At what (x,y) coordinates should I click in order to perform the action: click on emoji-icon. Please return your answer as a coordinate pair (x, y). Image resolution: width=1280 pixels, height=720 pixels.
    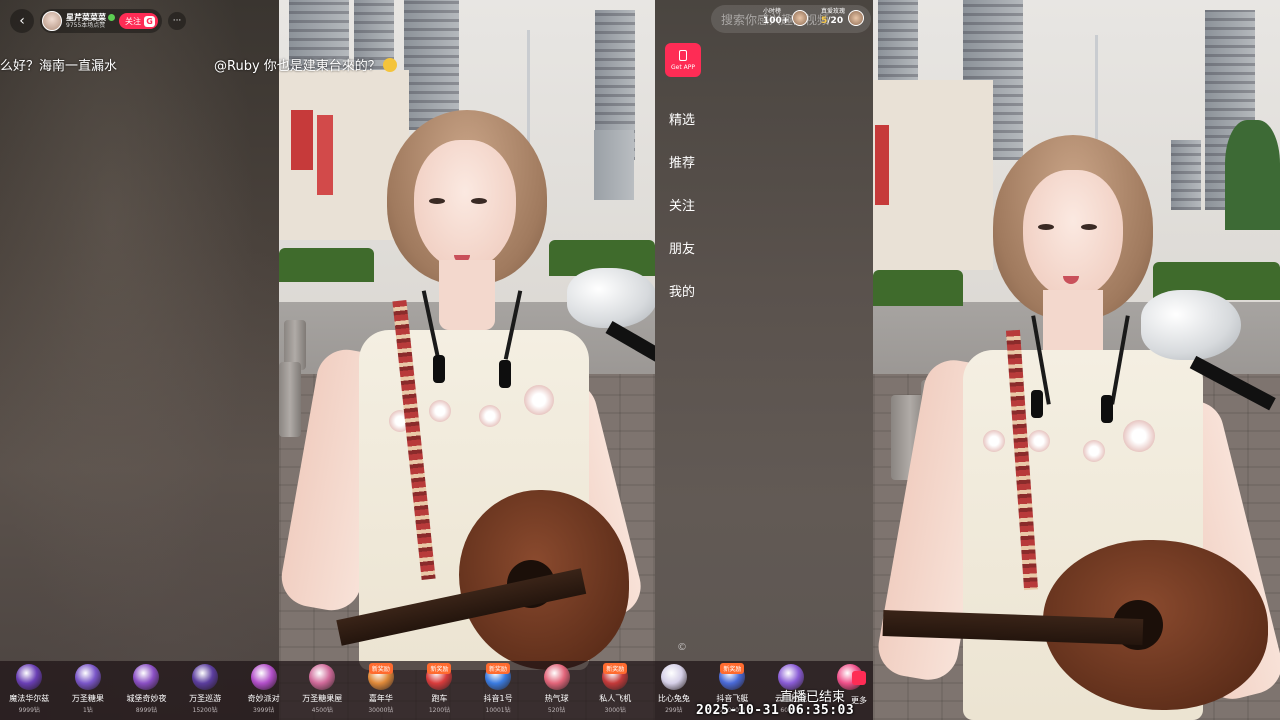
    Looking at the image, I should click on (389, 65).